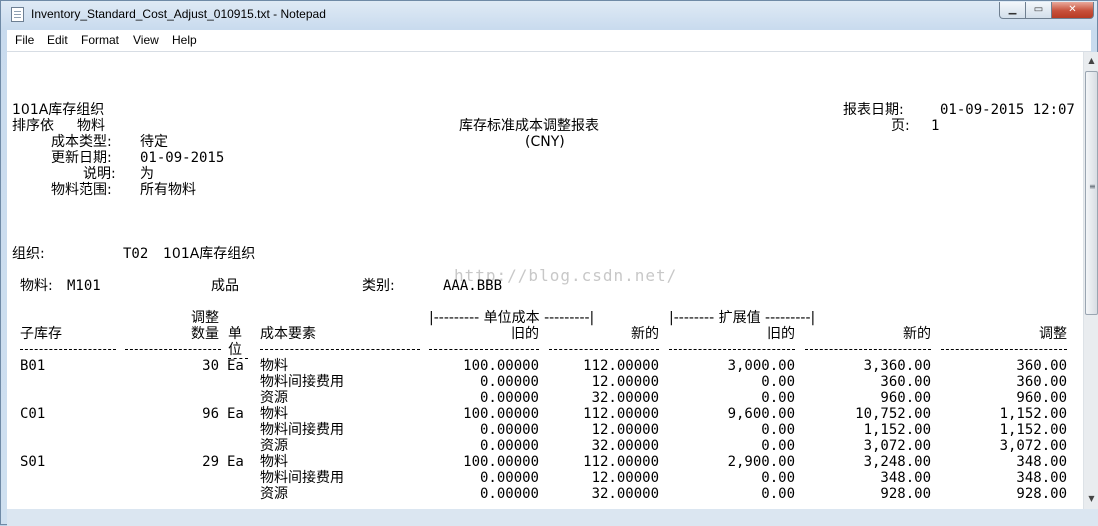  I want to click on menu-file: File, so click(24, 40).